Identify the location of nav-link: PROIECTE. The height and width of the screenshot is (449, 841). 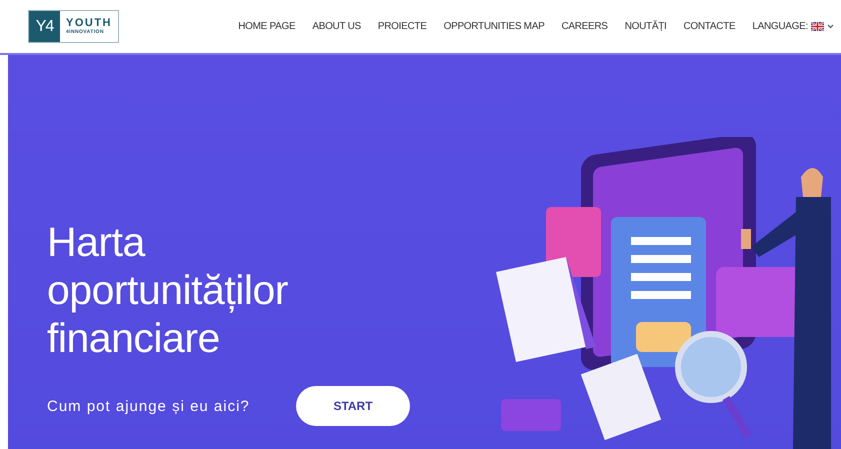
(402, 26).